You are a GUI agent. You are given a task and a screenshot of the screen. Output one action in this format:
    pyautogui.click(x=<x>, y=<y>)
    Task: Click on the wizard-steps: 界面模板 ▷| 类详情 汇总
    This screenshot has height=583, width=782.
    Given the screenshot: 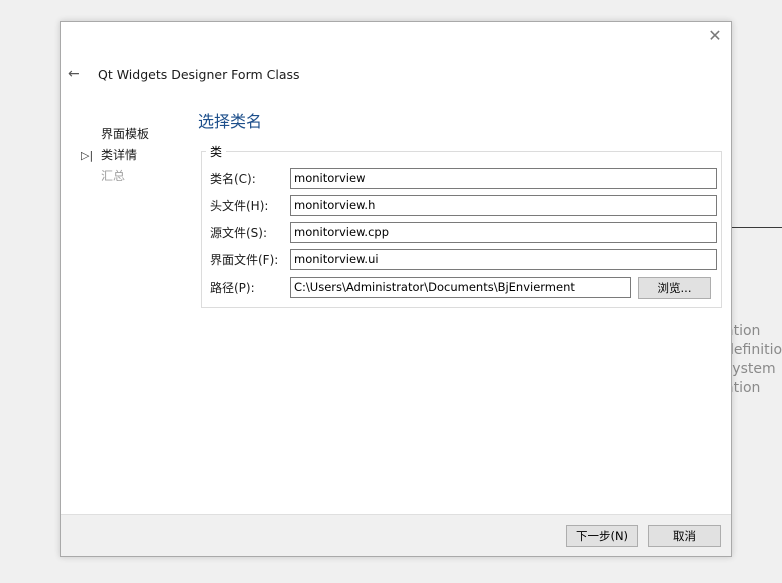 What is the action you would take?
    pyautogui.click(x=115, y=155)
    